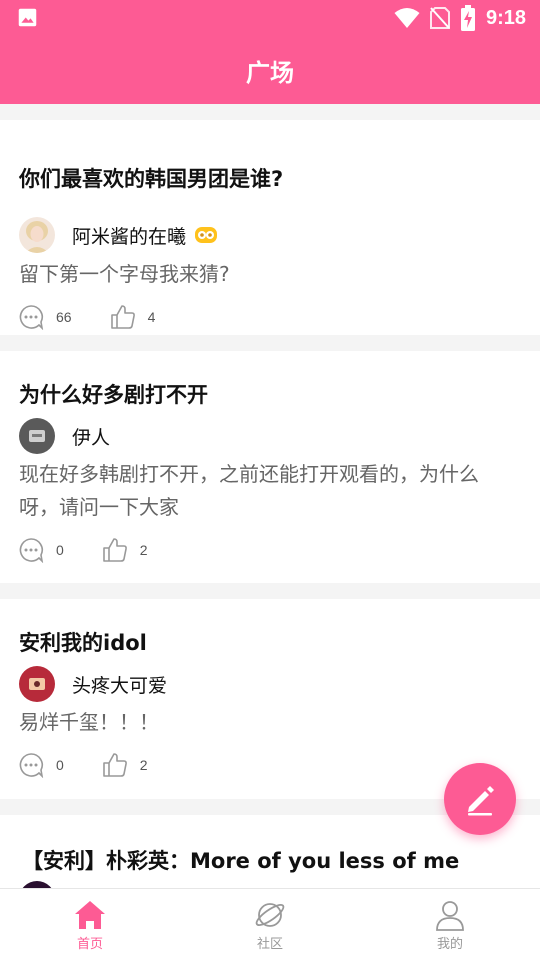 The image size is (540, 960). What do you see at coordinates (449, 944) in the screenshot?
I see `tab-label: 我的` at bounding box center [449, 944].